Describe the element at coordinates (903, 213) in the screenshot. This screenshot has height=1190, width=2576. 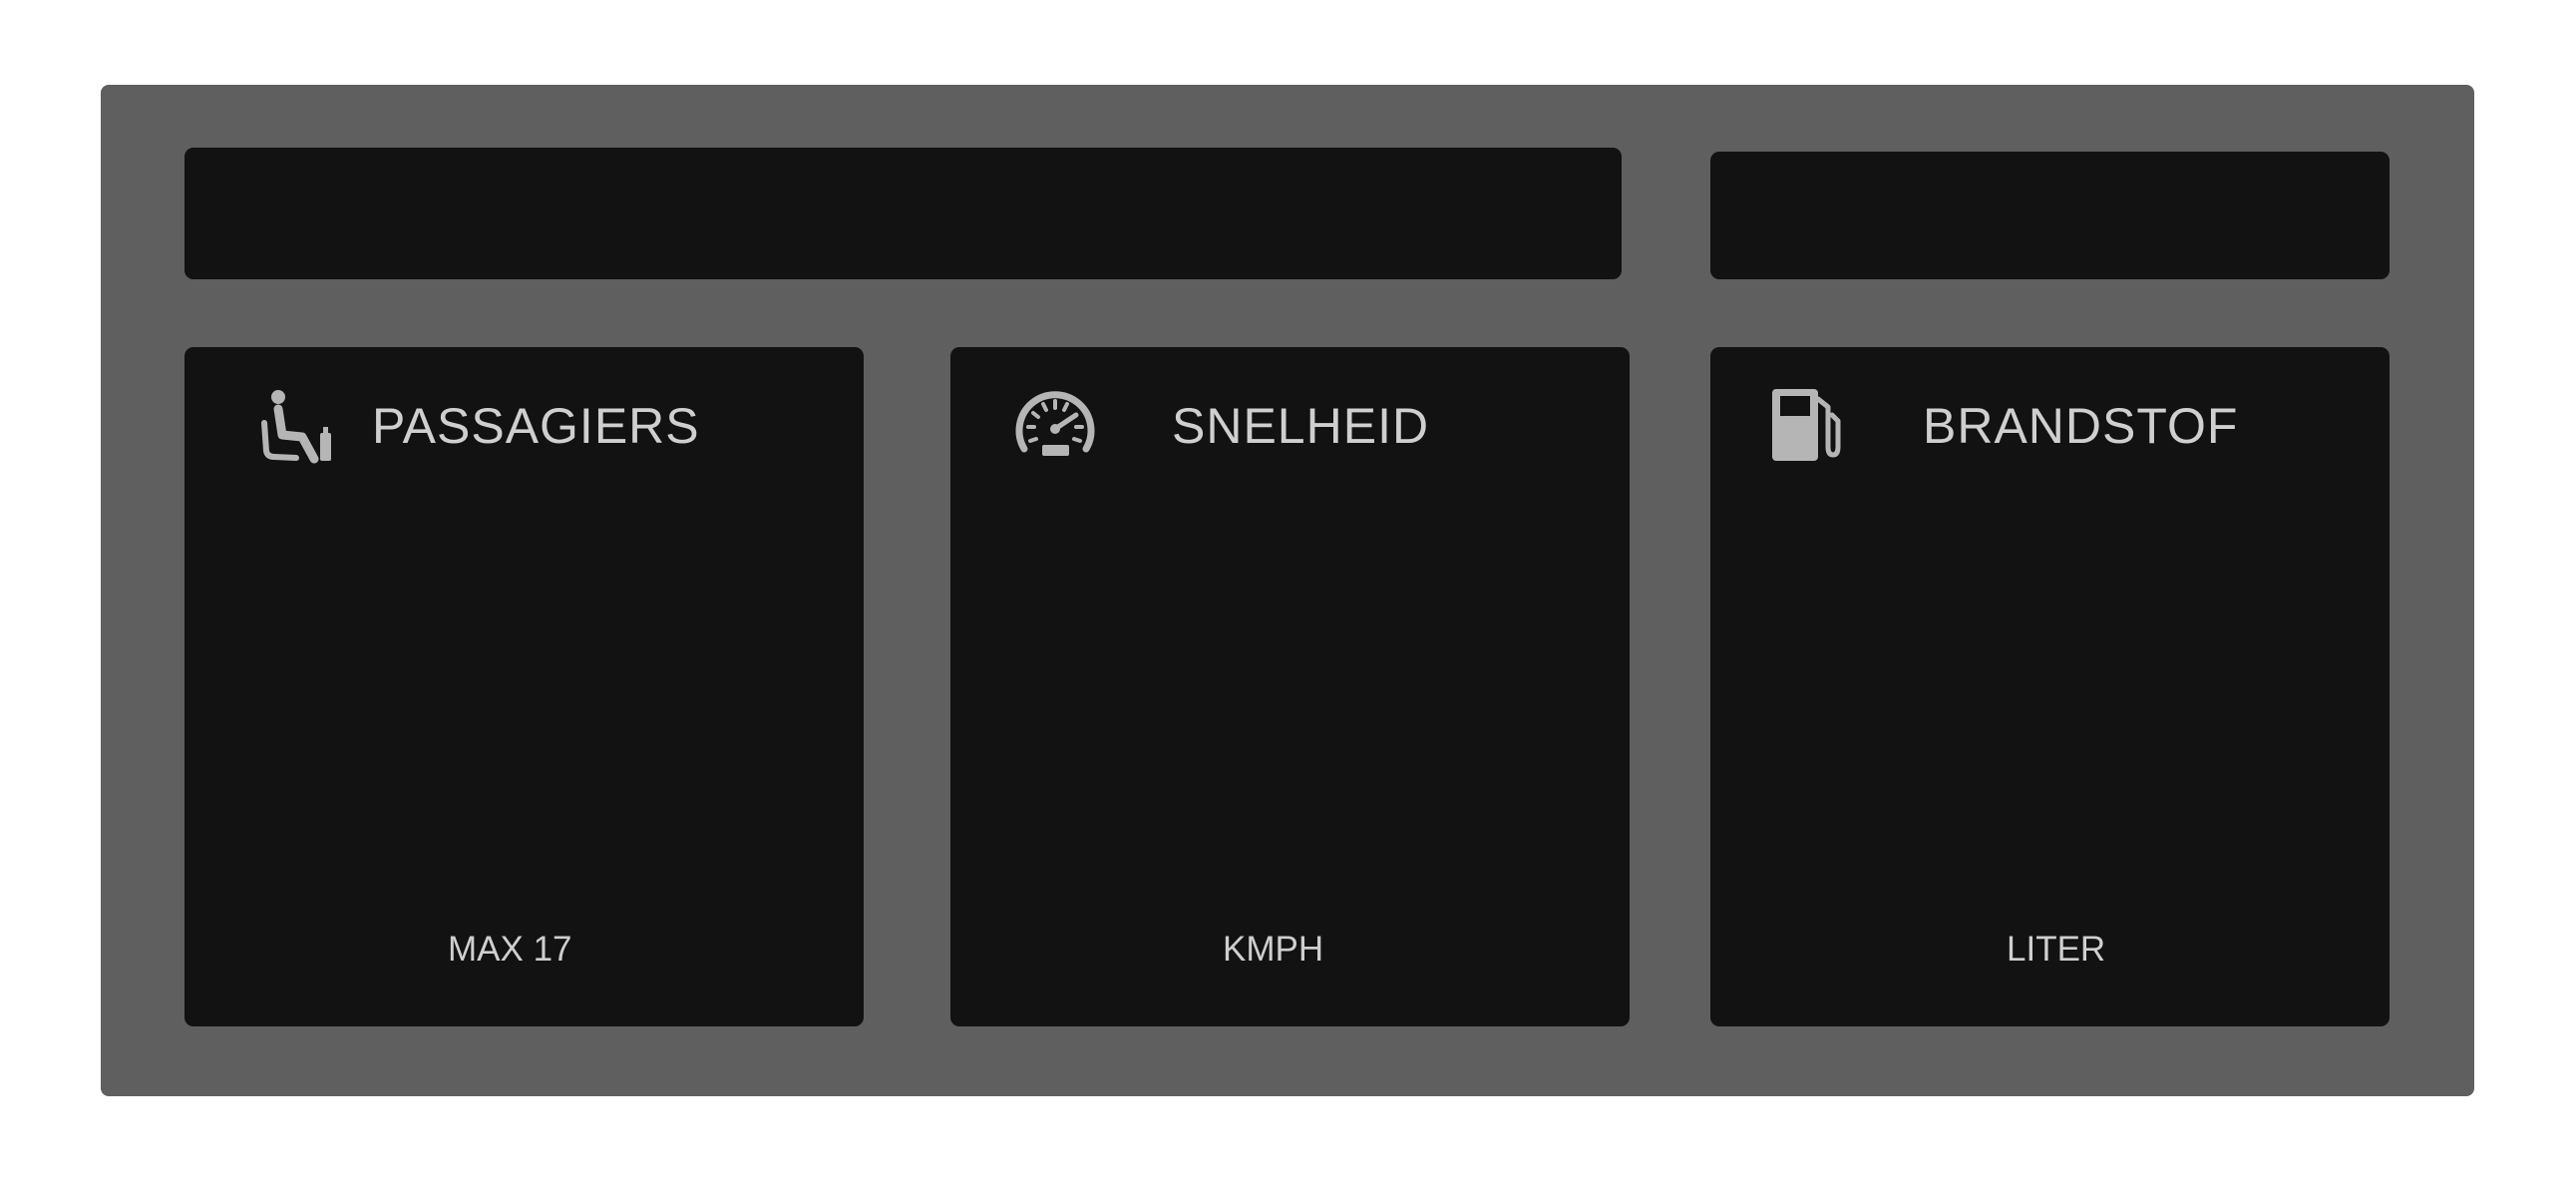
I see `top-left-display` at that location.